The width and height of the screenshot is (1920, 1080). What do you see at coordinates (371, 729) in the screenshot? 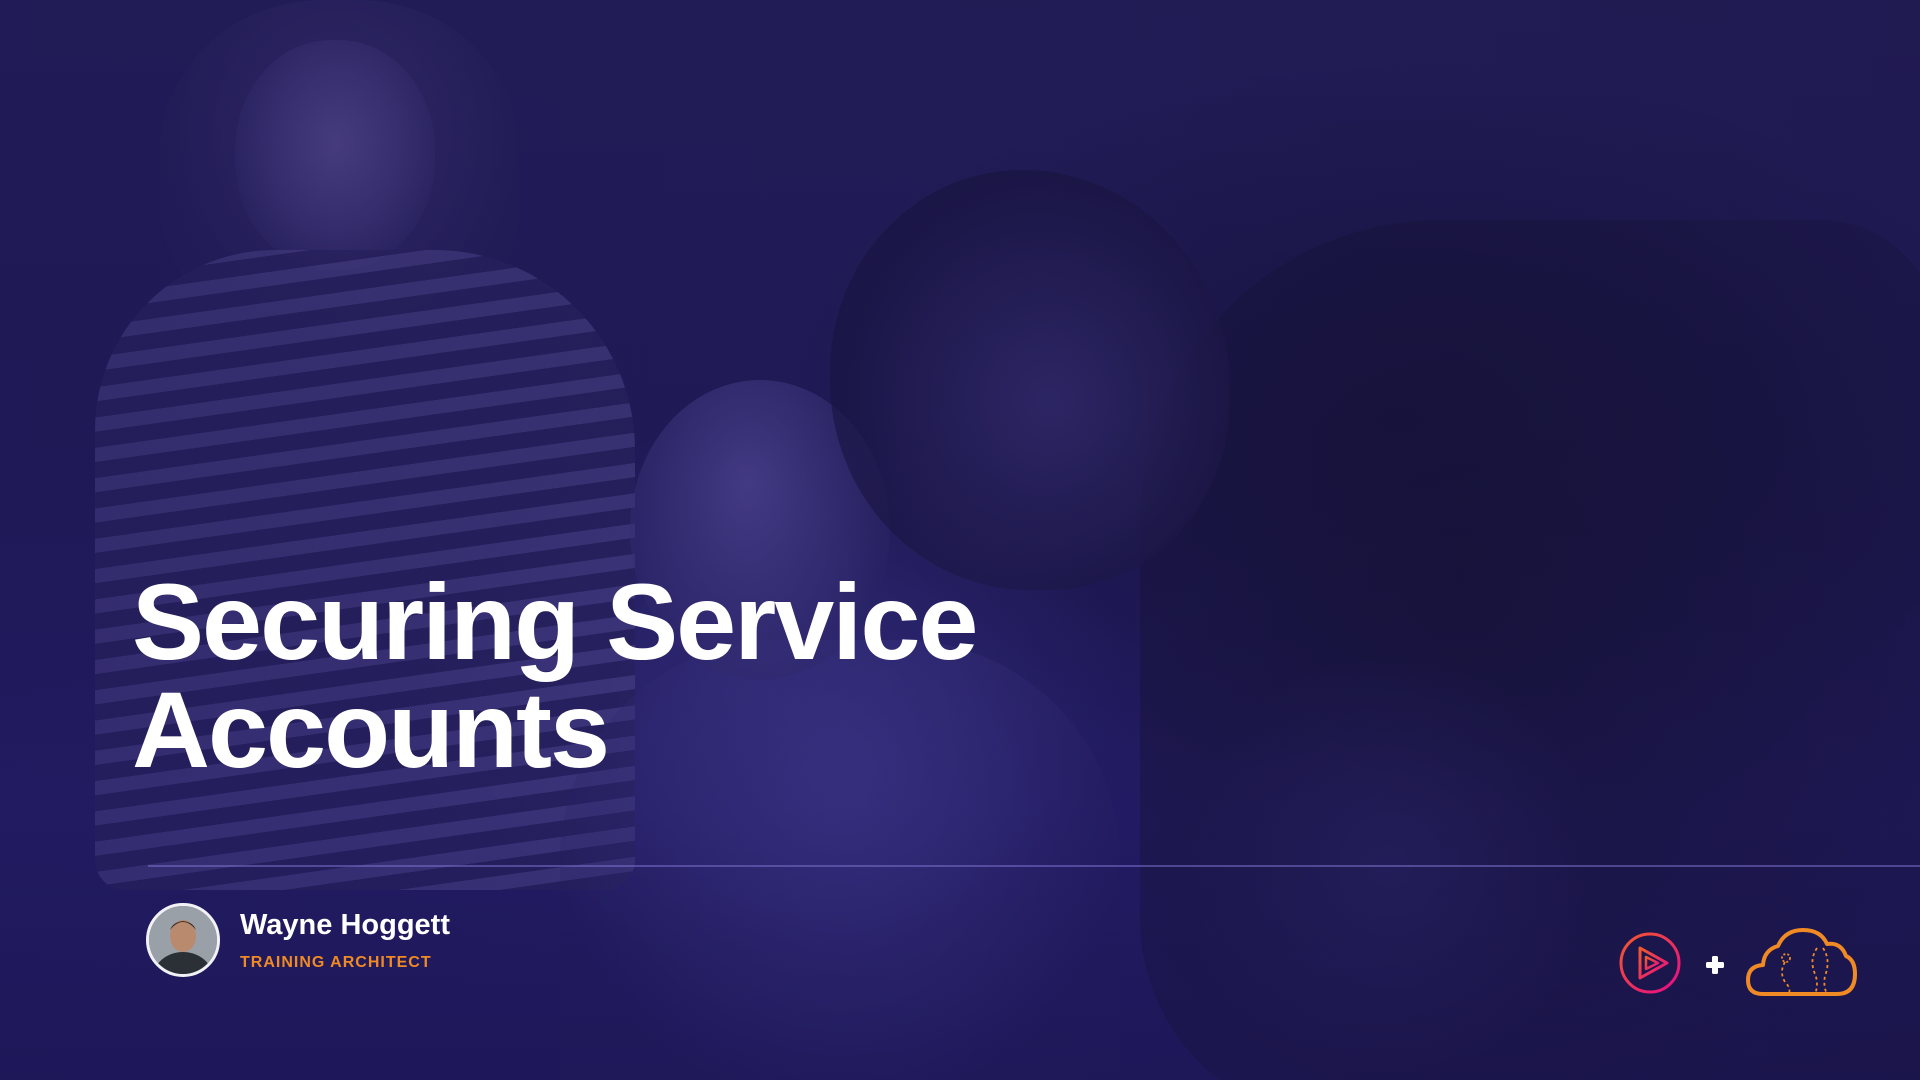
I see `slide-title-line-2: Accounts` at bounding box center [371, 729].